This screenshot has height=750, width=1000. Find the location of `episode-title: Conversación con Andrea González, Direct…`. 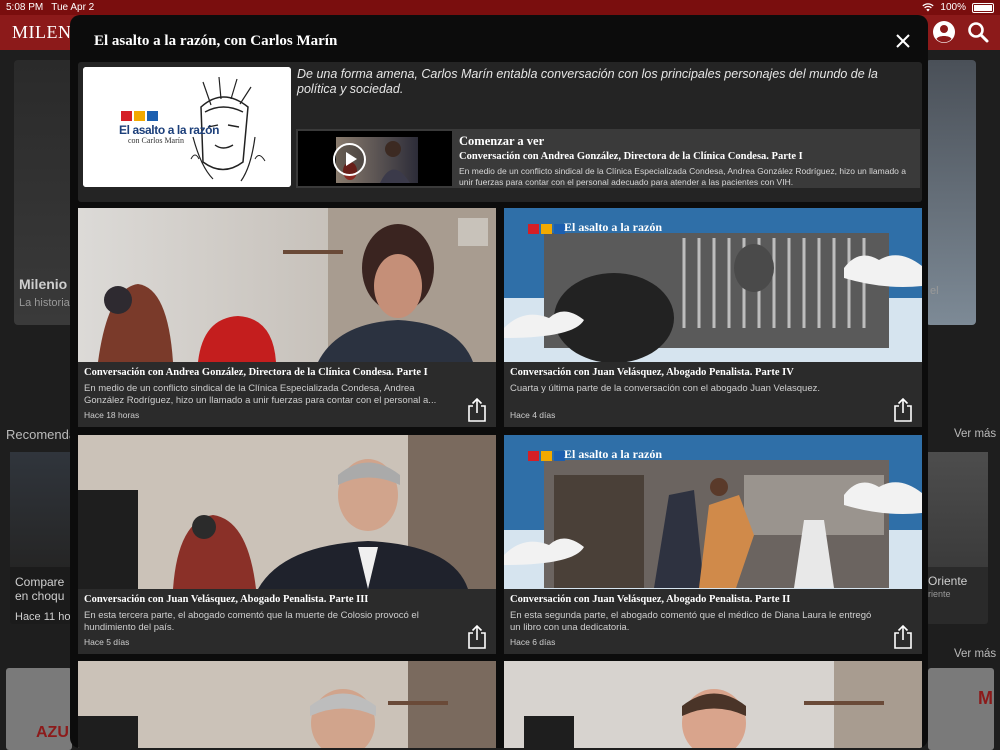

episode-title: Conversación con Andrea González, Direct… is located at coordinates (256, 372).